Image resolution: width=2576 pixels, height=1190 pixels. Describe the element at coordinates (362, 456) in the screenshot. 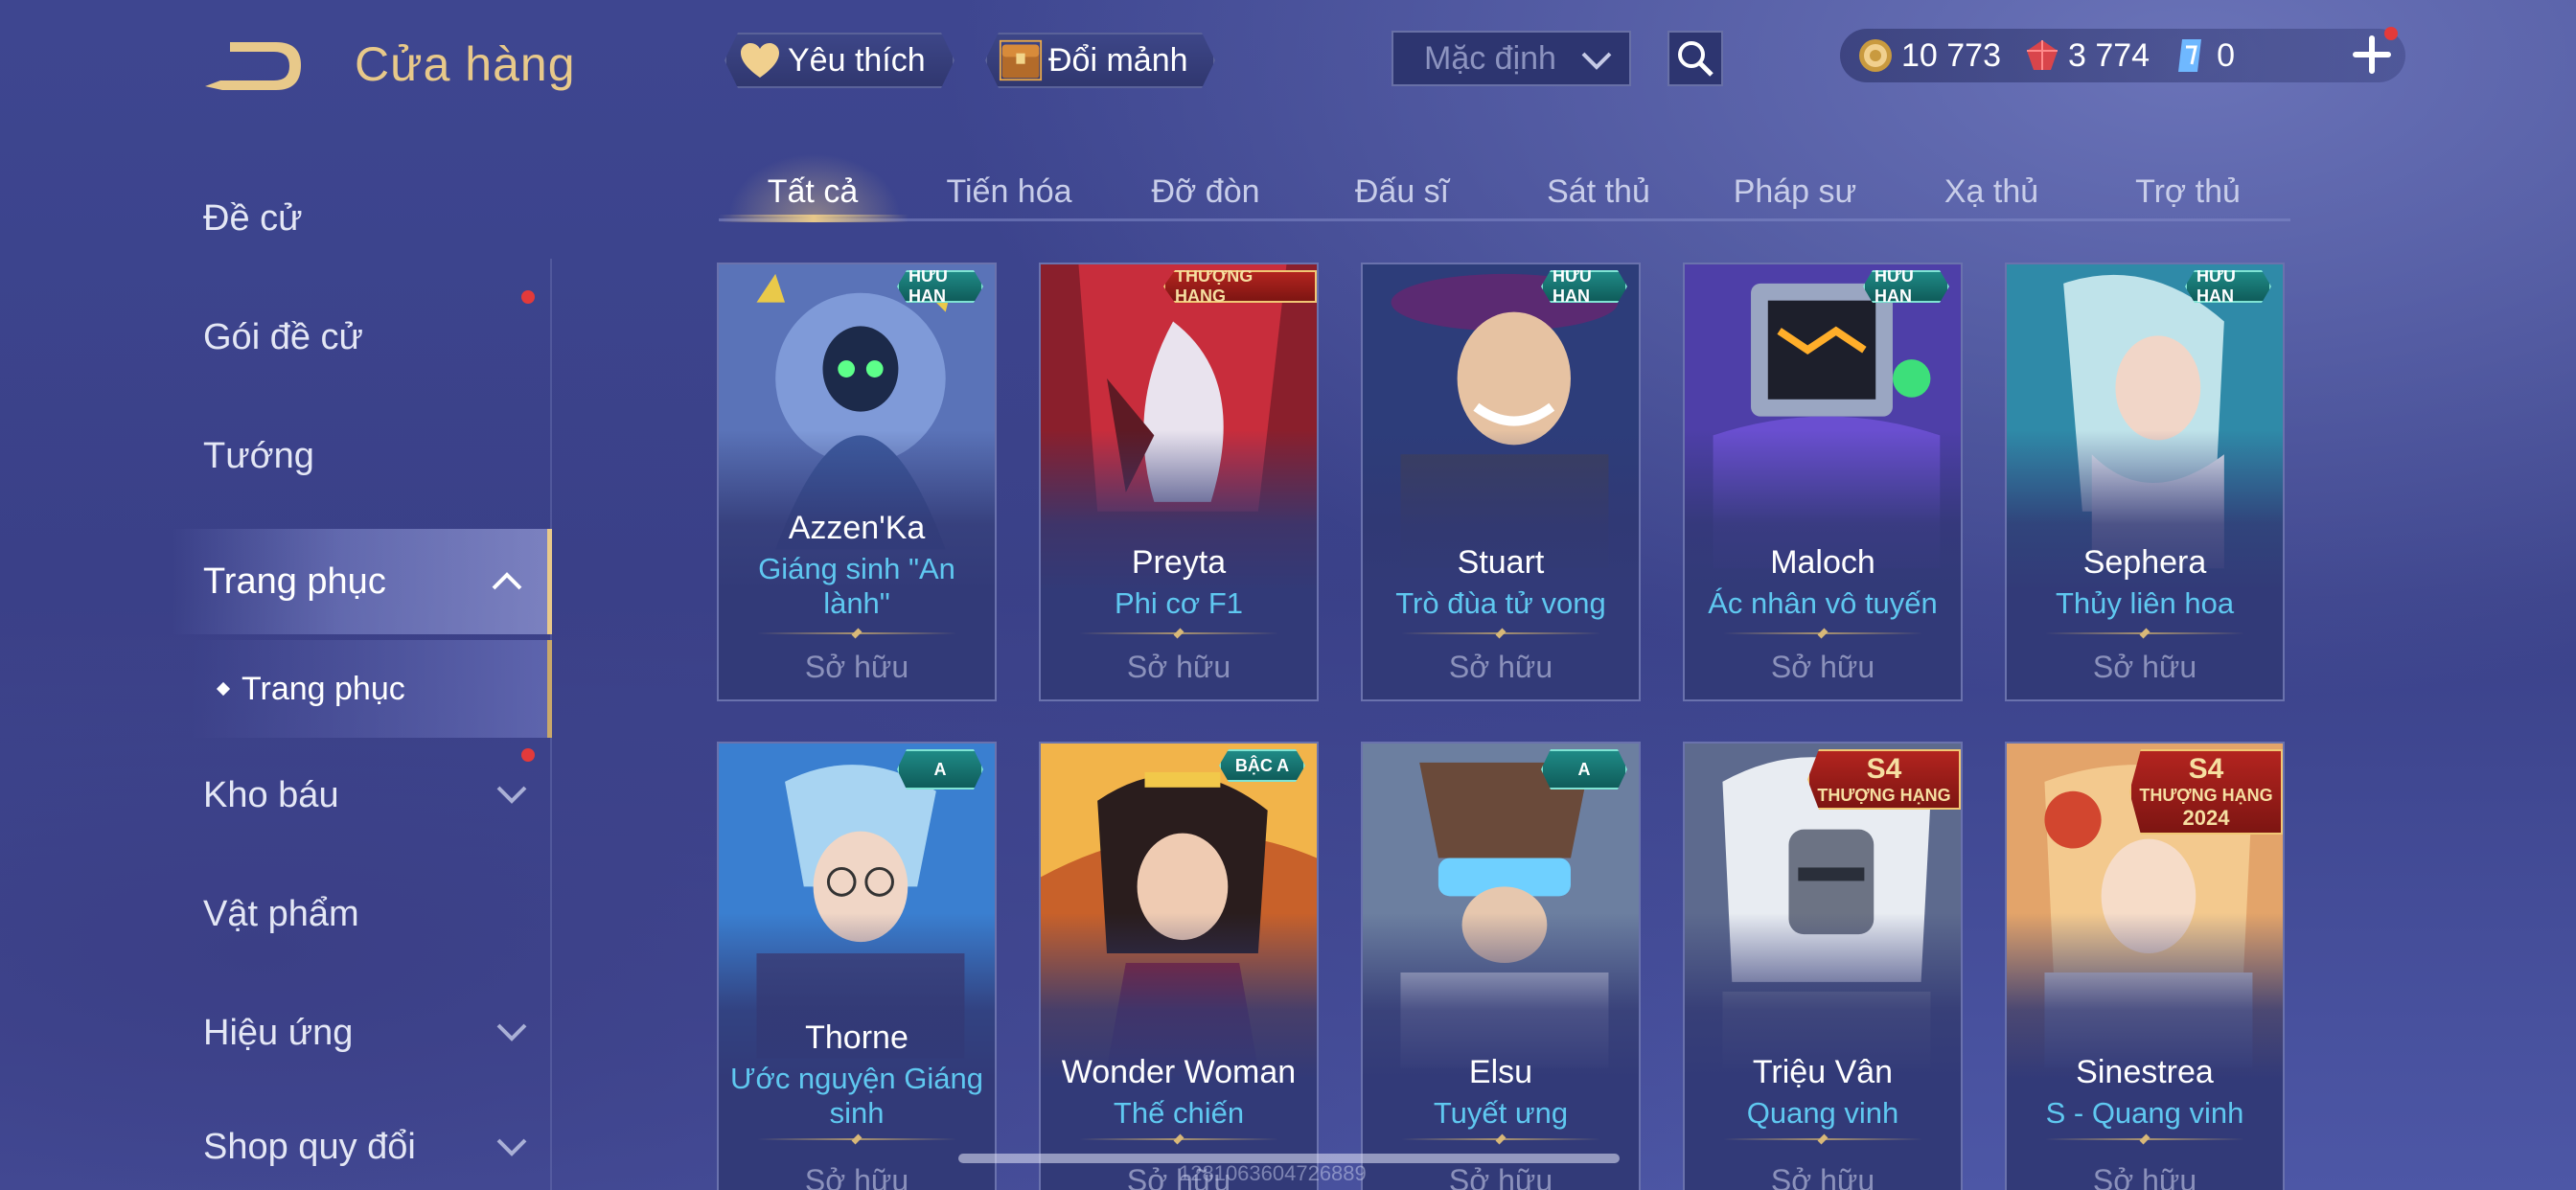

I see `sidebar-item-heroes: Tướng` at that location.